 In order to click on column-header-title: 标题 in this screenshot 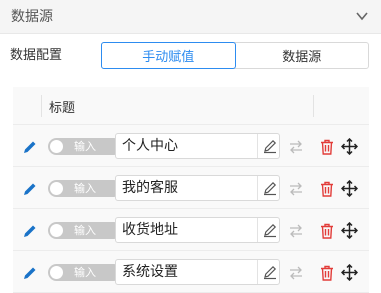, I will do `click(62, 108)`.